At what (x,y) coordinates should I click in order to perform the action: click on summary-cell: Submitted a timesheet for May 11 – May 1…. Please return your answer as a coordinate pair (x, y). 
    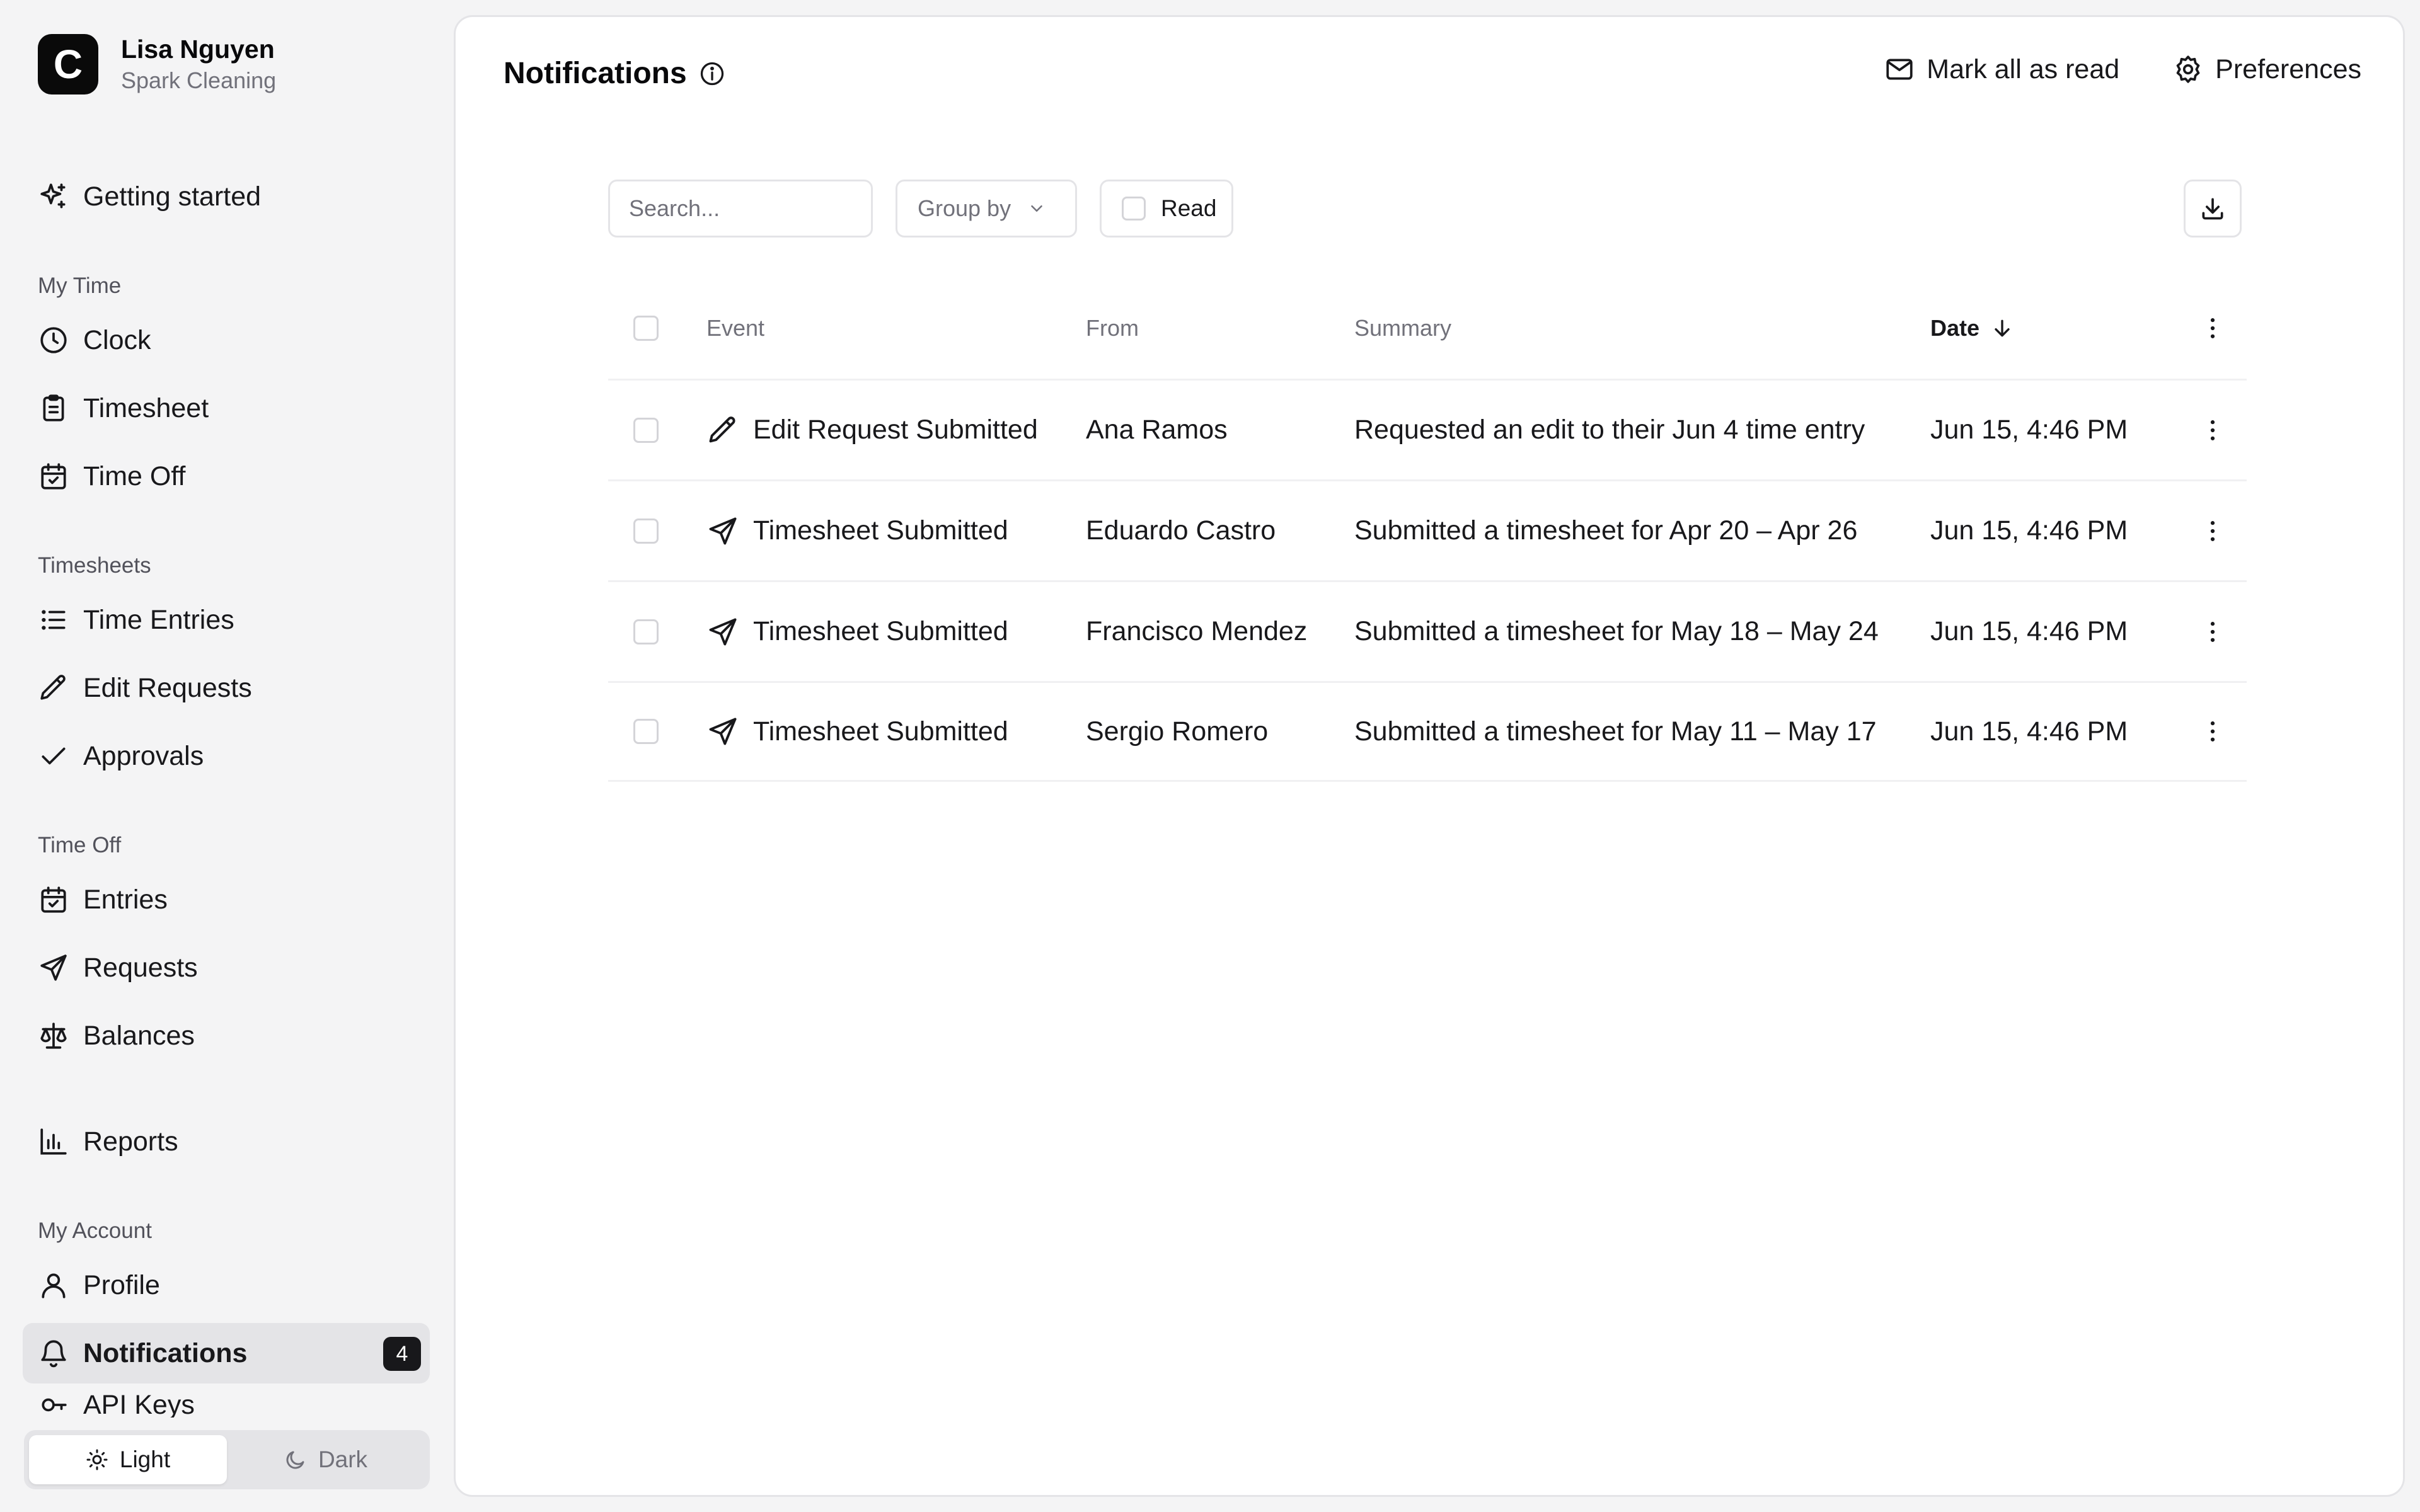
    Looking at the image, I should click on (1616, 731).